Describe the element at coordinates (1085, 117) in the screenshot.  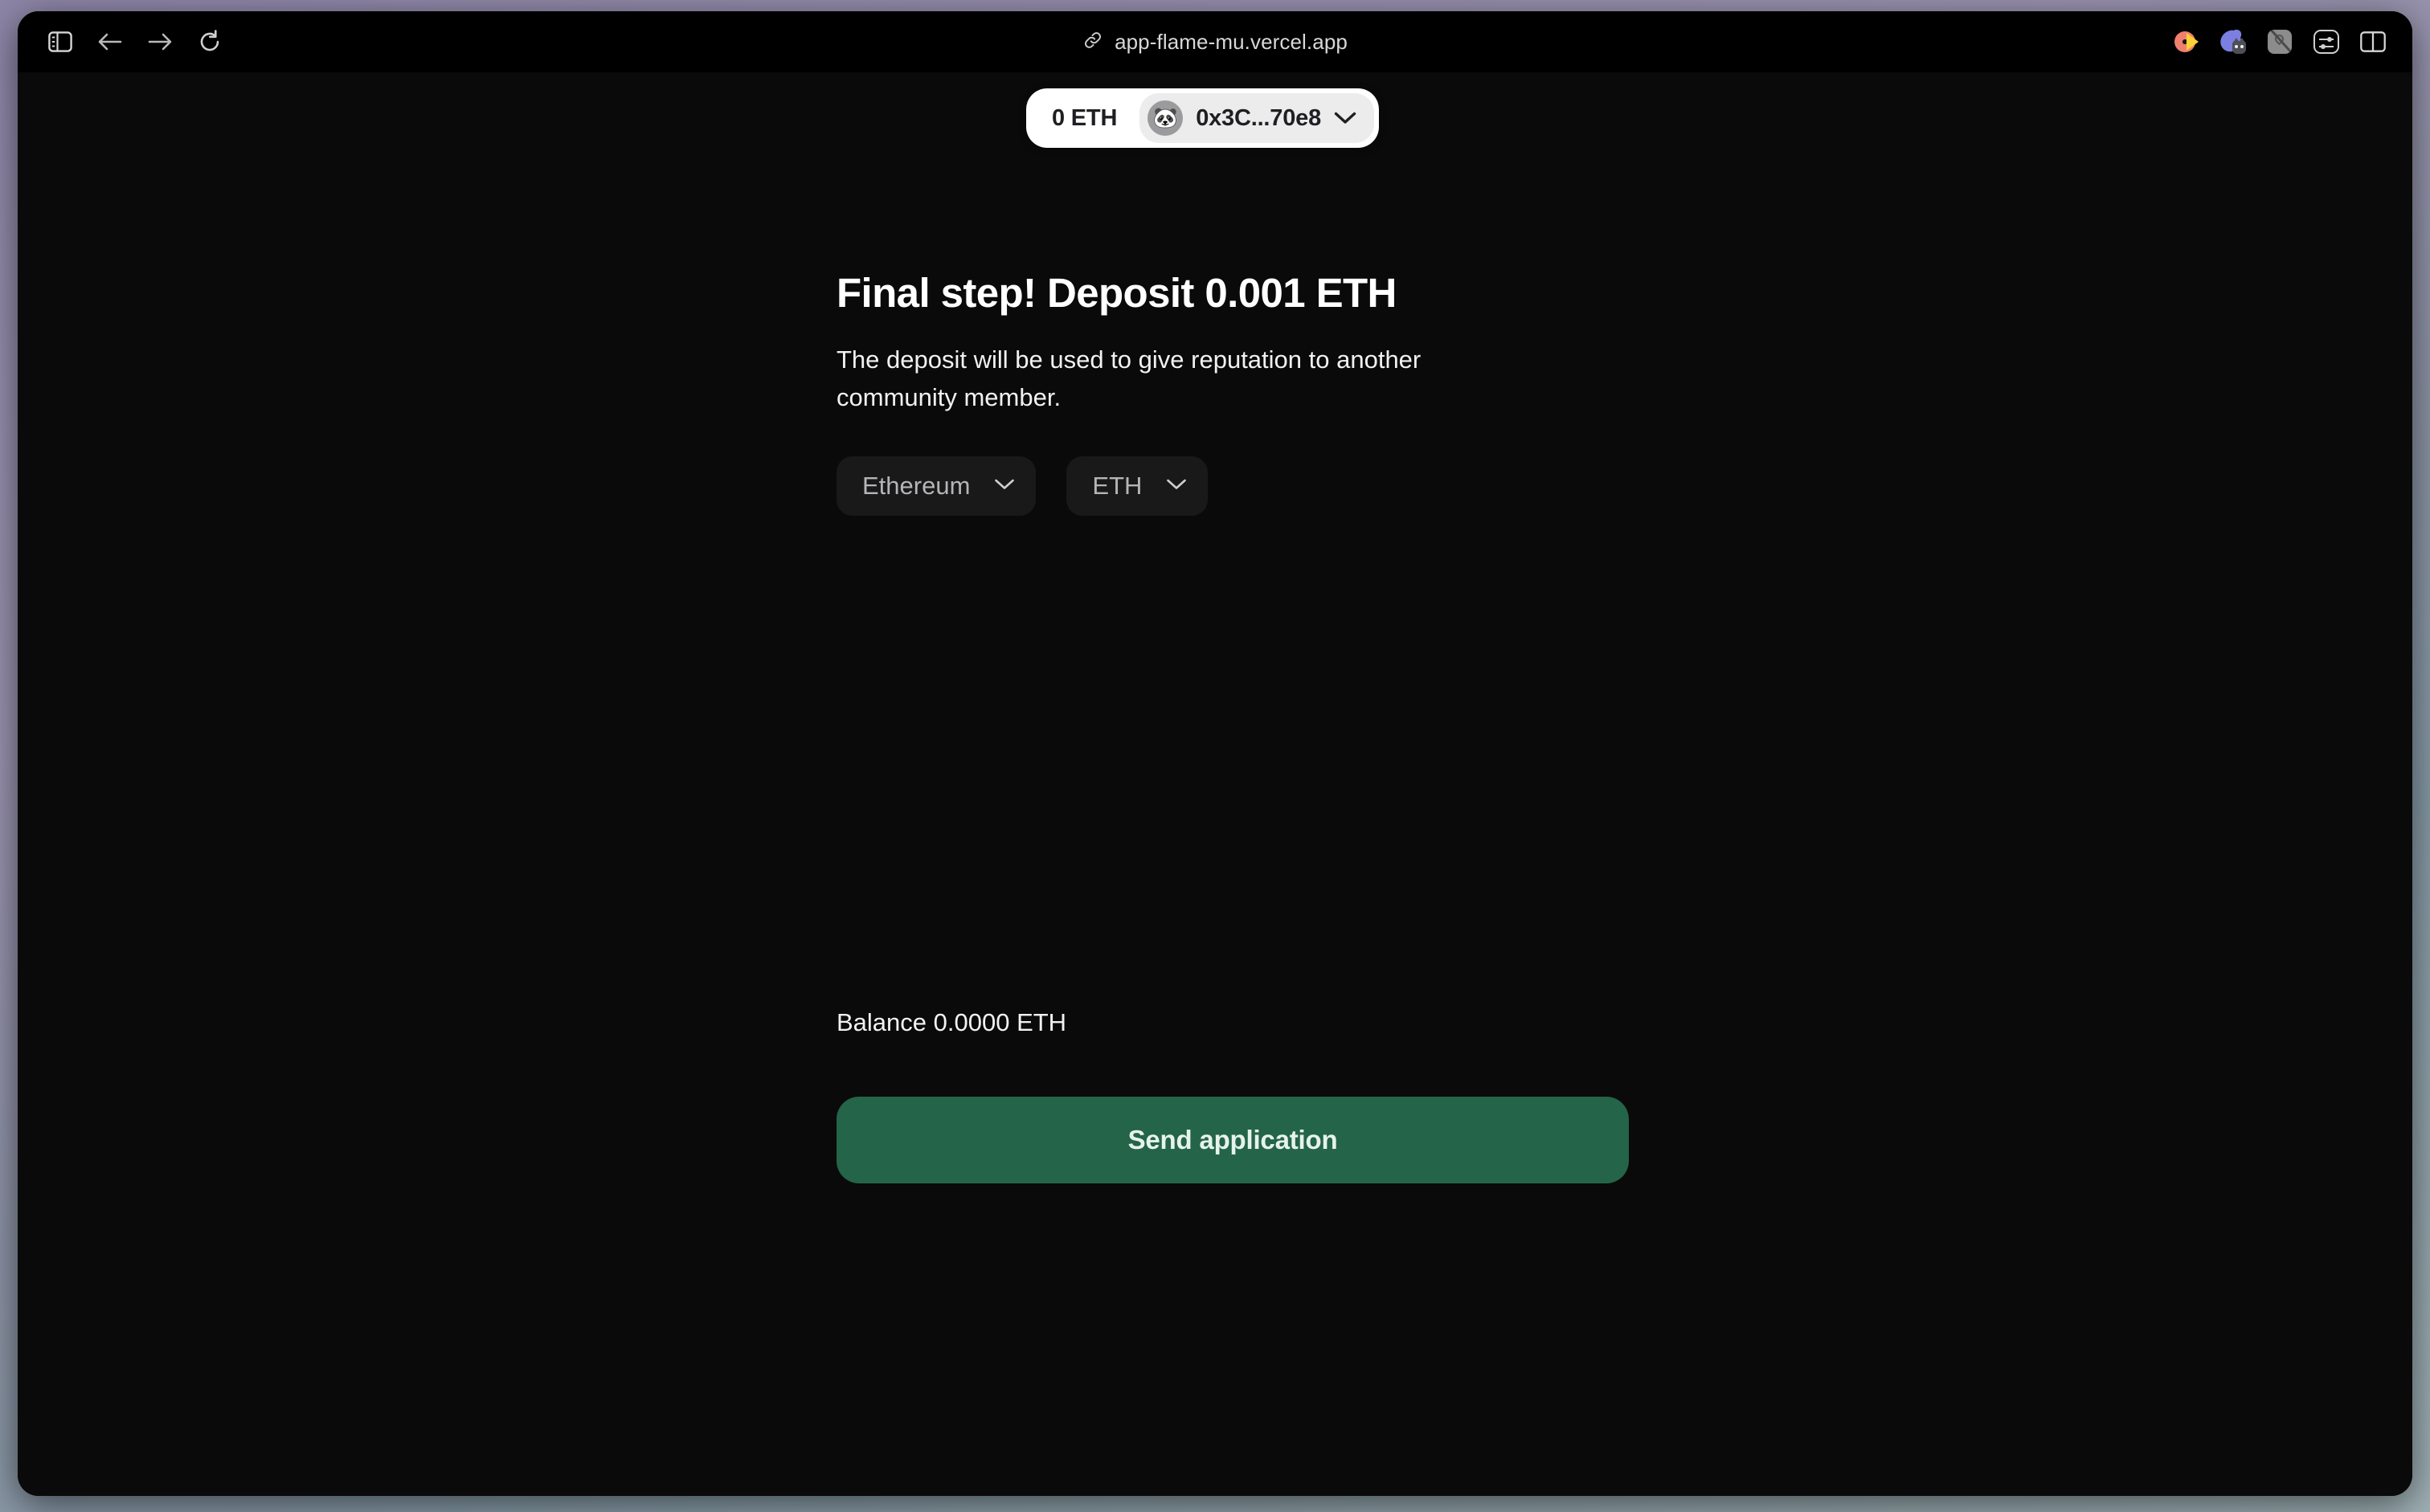
I see `wallet-balance-label: 0 ETH` at that location.